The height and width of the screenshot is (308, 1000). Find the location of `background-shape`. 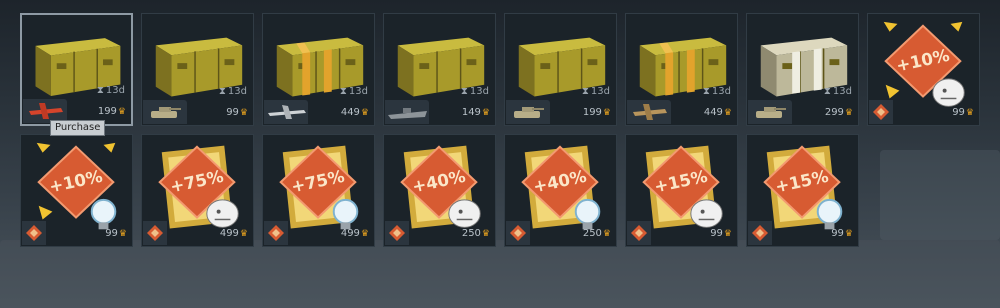

background-shape is located at coordinates (940, 195).